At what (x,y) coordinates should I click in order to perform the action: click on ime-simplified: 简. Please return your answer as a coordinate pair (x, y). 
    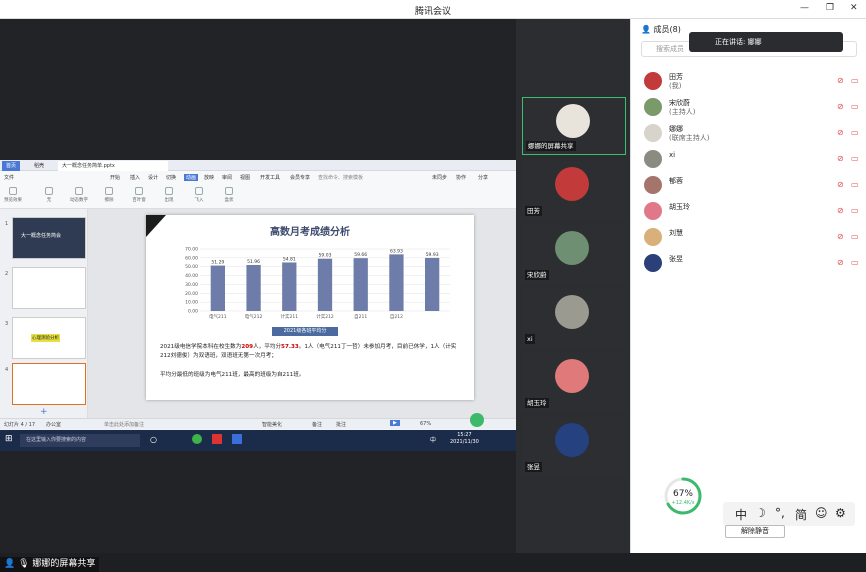
    Looking at the image, I should click on (801, 514).